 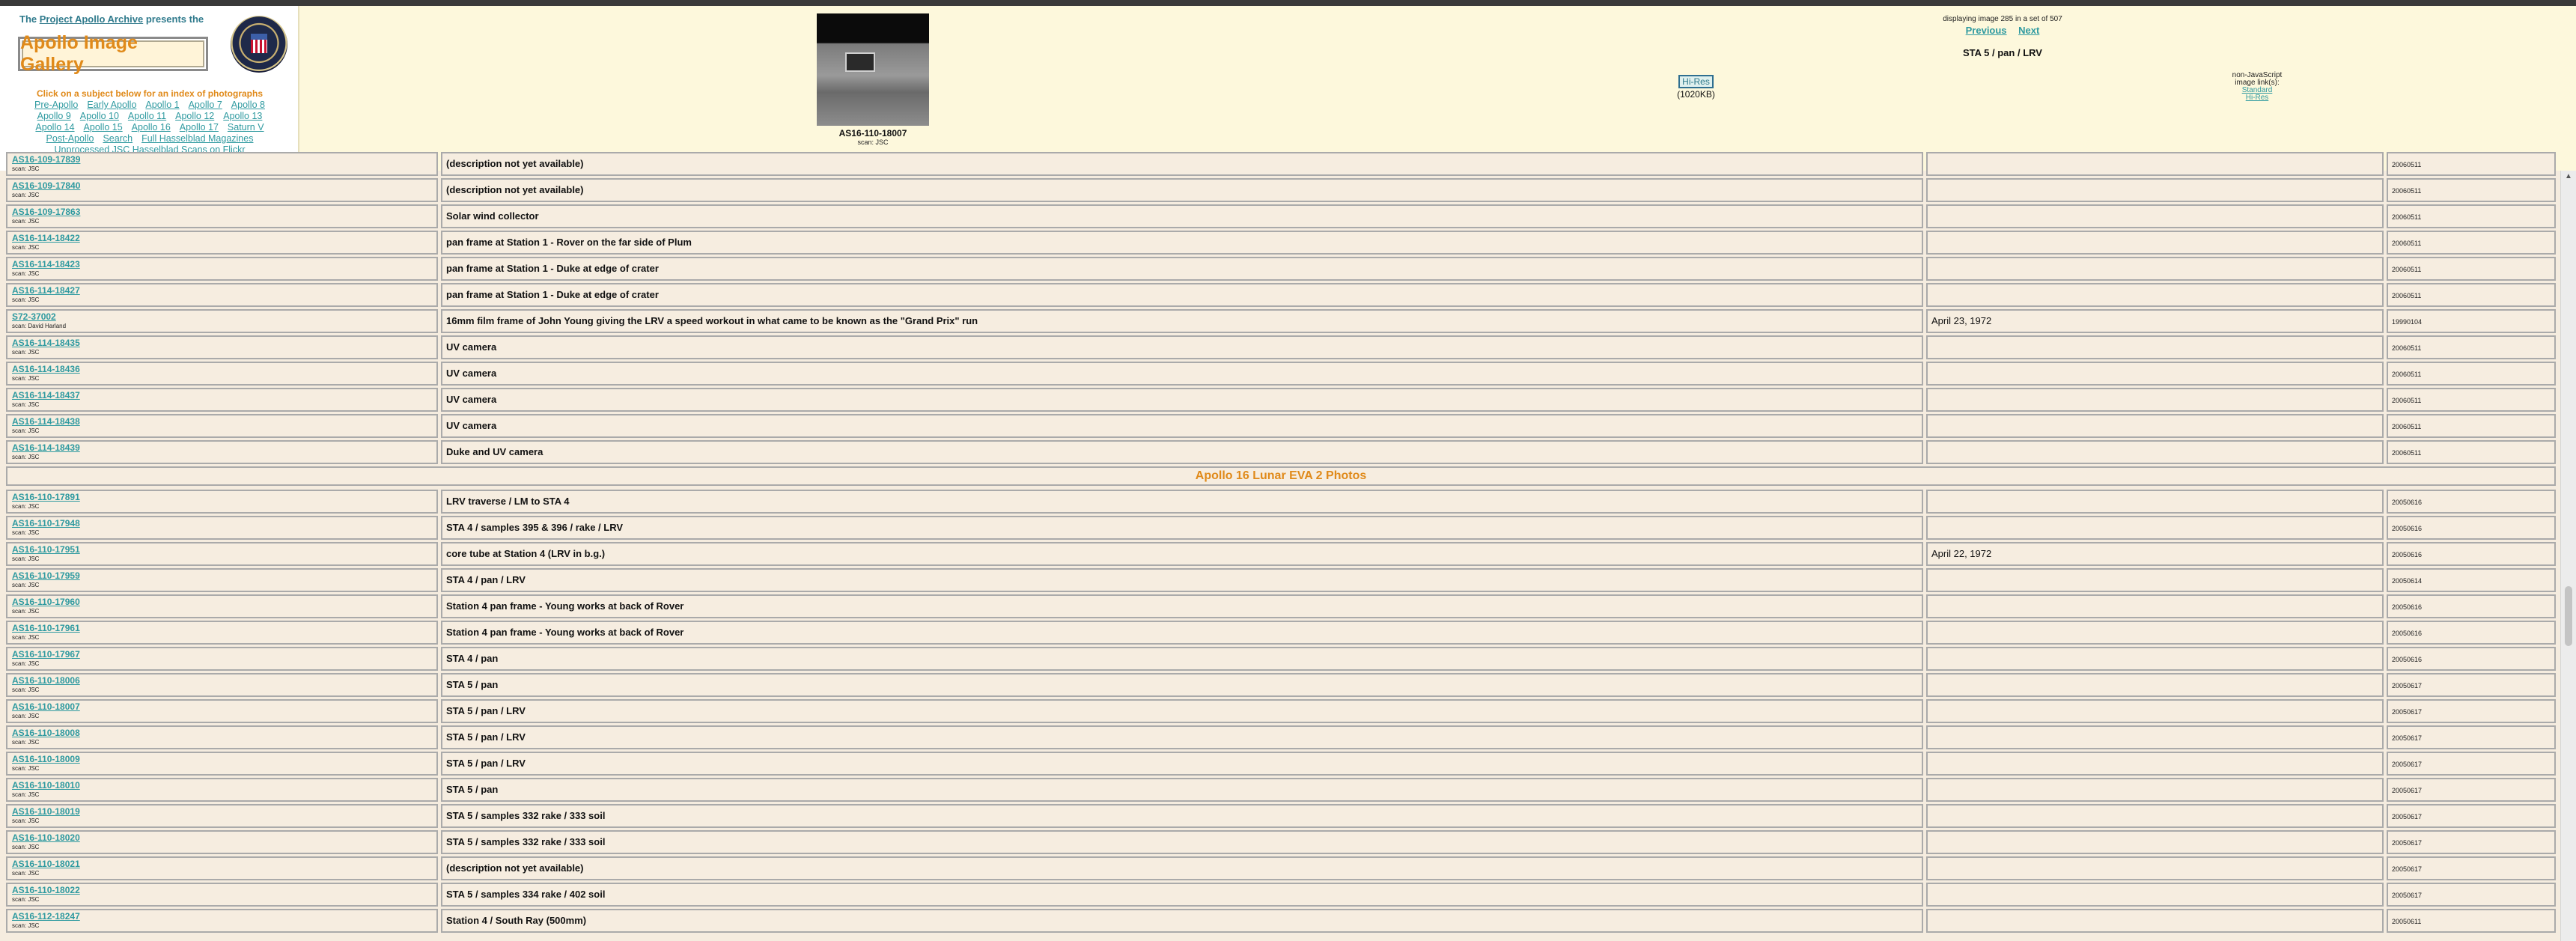 I want to click on scrollbar-thumb, so click(x=2568, y=616).